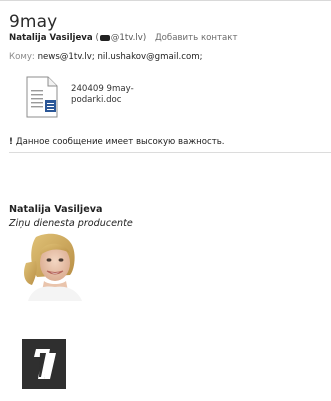 This screenshot has height=401, width=331. Describe the element at coordinates (51, 38) in the screenshot. I see `sender-name: Natalija Vasiljeva` at that location.